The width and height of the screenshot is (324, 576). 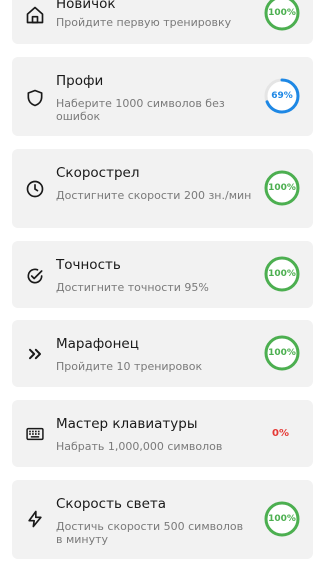 I want to click on progress-label: 0%, so click(x=280, y=433).